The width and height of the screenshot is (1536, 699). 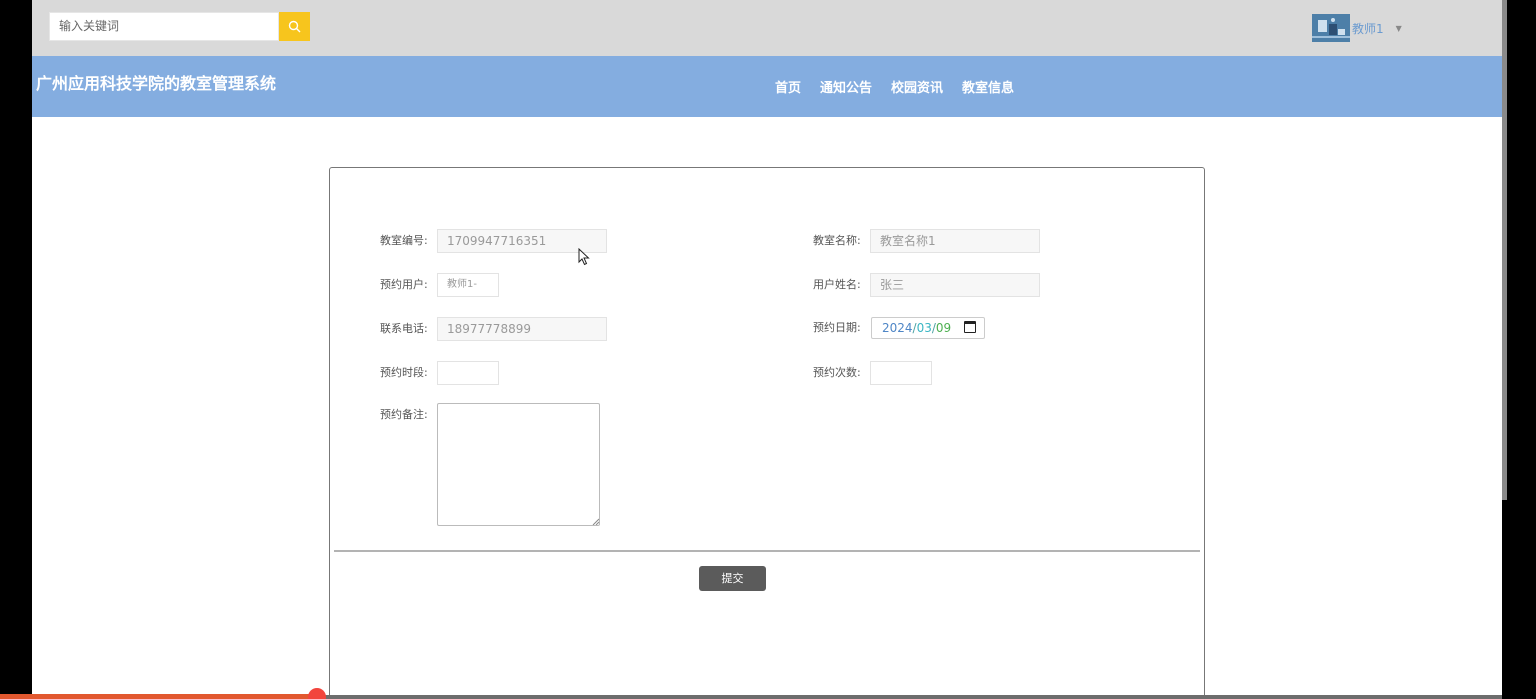 What do you see at coordinates (468, 373) in the screenshot?
I see `time-slot-field` at bounding box center [468, 373].